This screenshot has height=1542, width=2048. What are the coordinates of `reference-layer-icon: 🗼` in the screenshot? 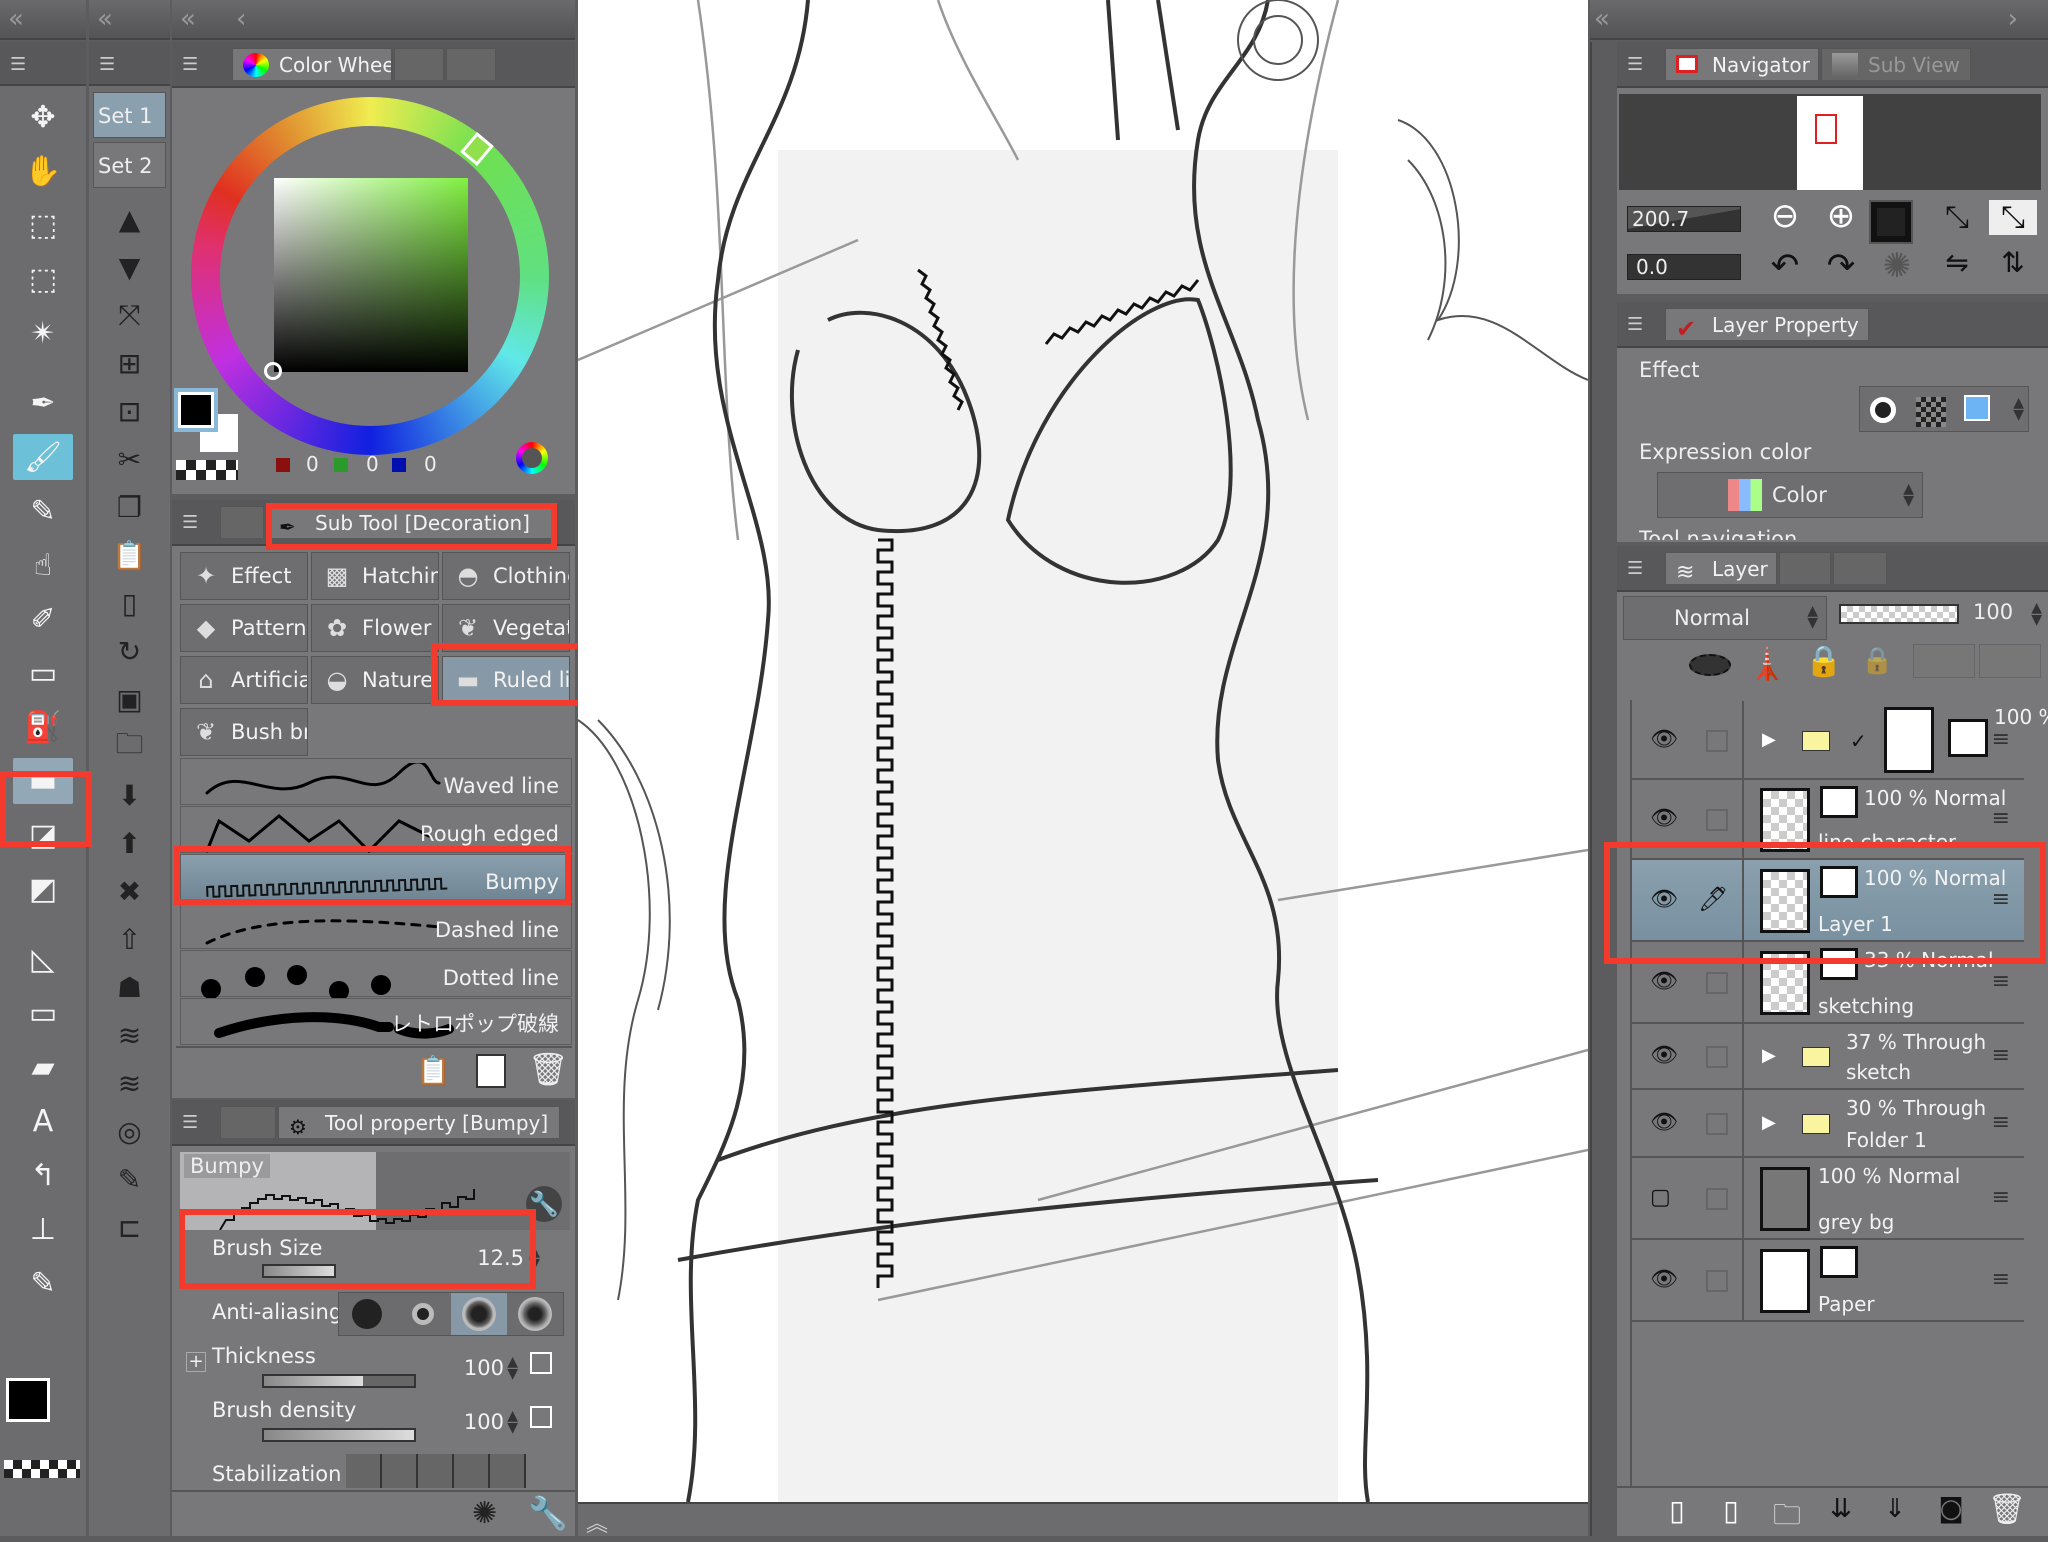 It's located at (1767, 663).